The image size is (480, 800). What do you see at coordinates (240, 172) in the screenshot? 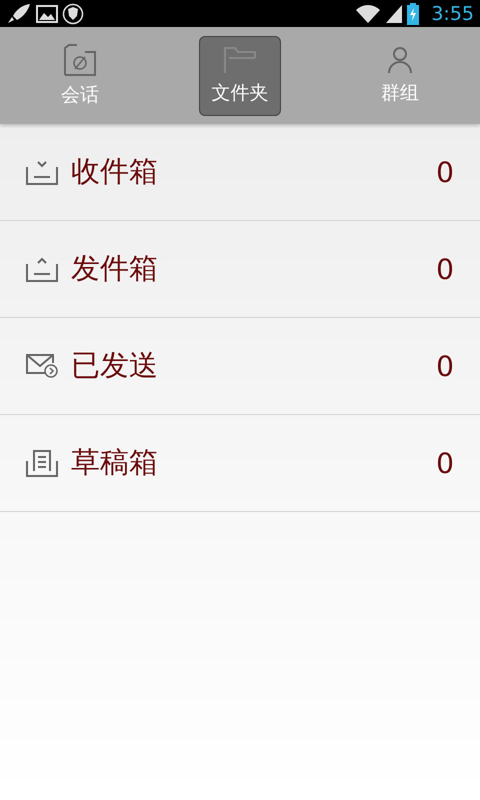
I see `folder-item: 收件箱 0` at bounding box center [240, 172].